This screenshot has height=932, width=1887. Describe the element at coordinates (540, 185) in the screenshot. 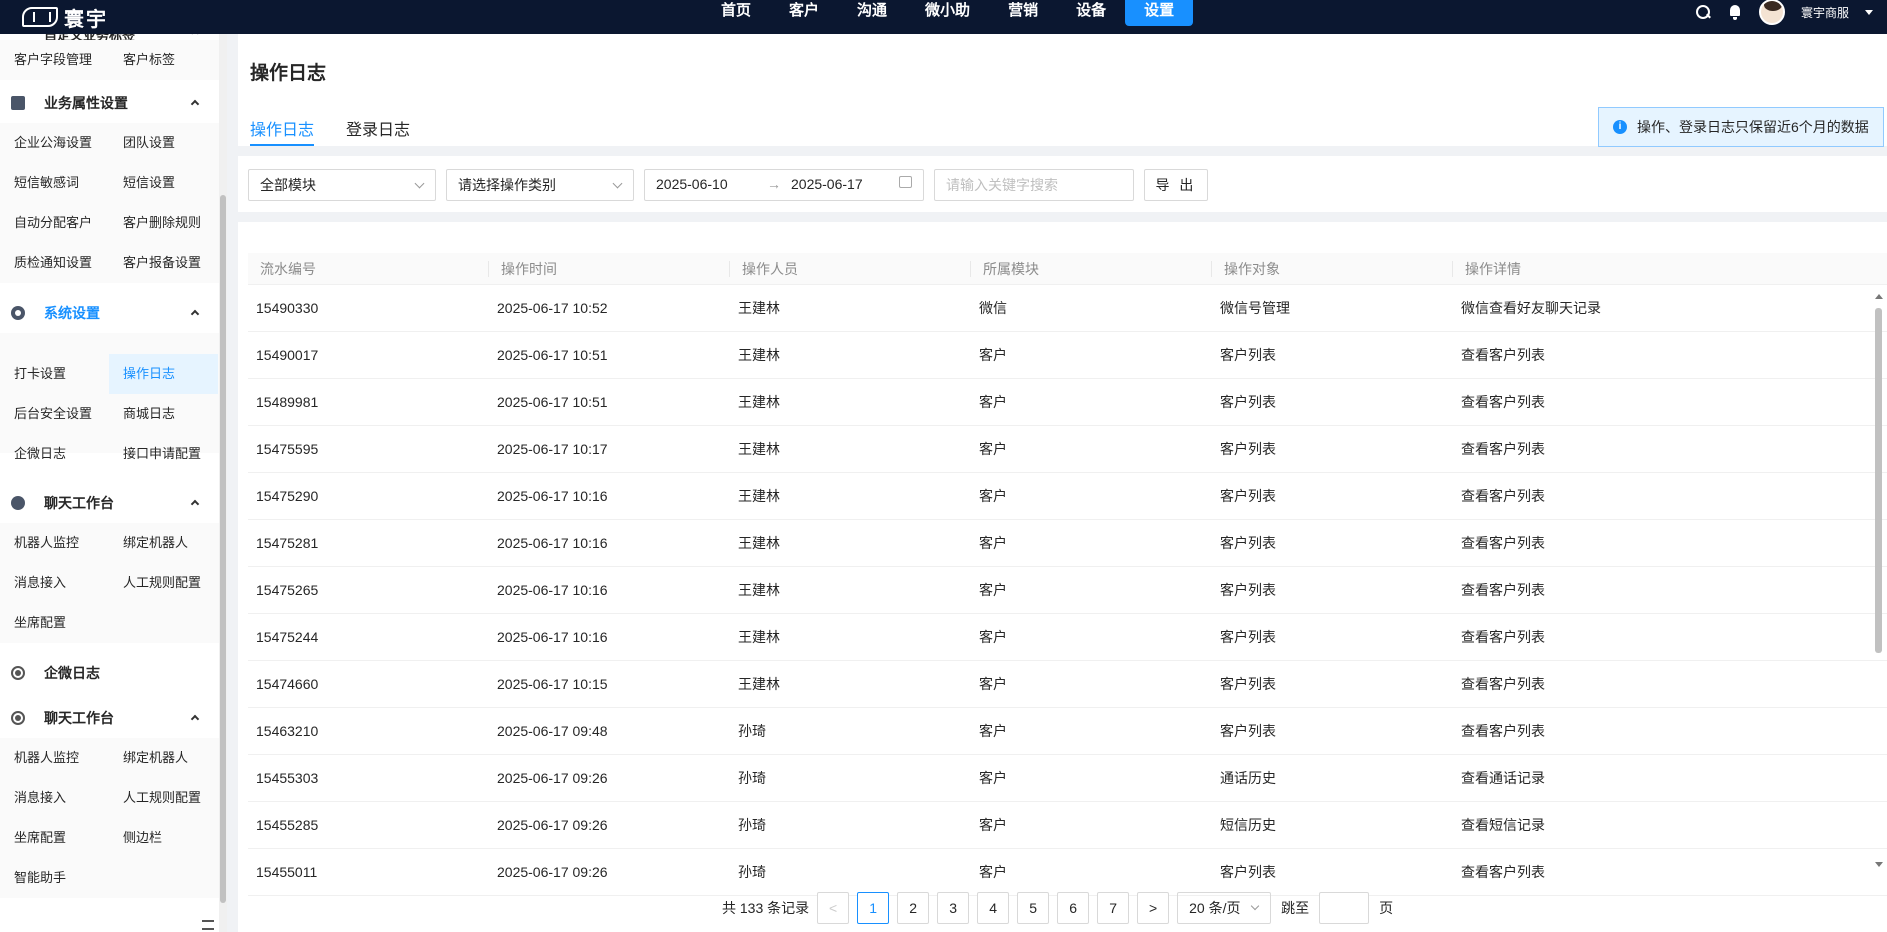

I see `operation-type-select: 请选择操作类别` at that location.